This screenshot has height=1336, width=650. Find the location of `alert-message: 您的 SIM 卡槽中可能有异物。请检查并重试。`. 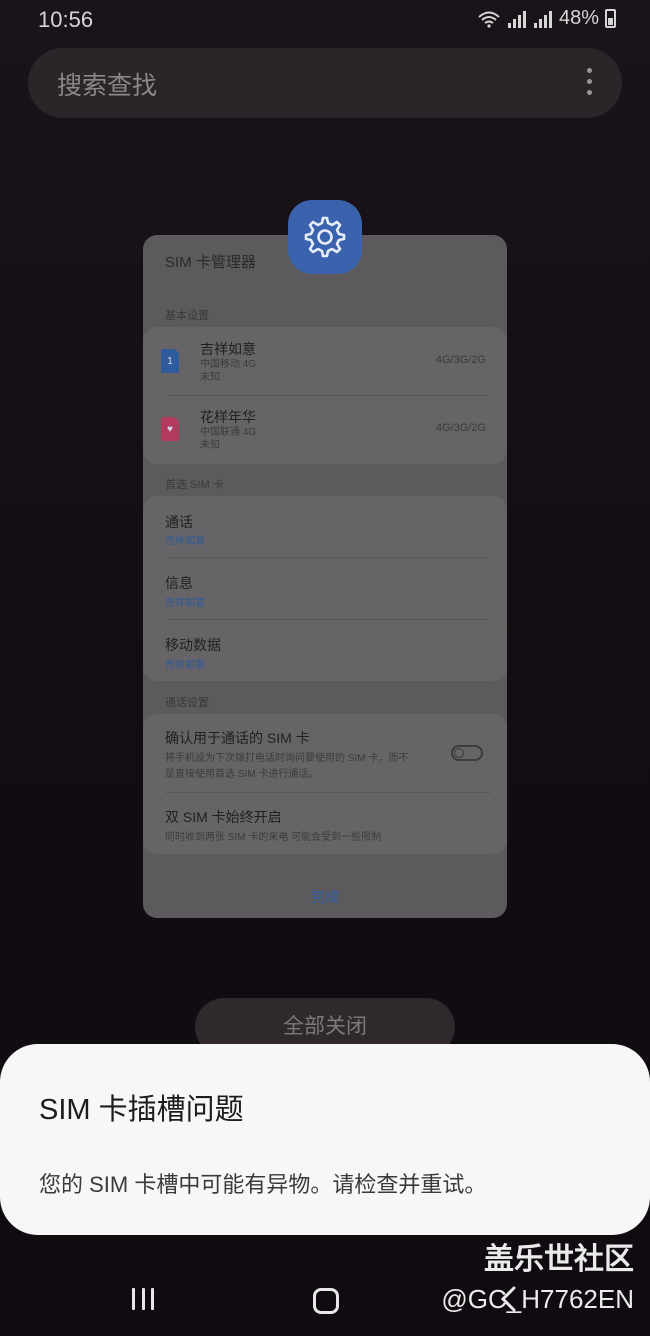

alert-message: 您的 SIM 卡槽中可能有异物。请检查并重试。 is located at coordinates (263, 1184).